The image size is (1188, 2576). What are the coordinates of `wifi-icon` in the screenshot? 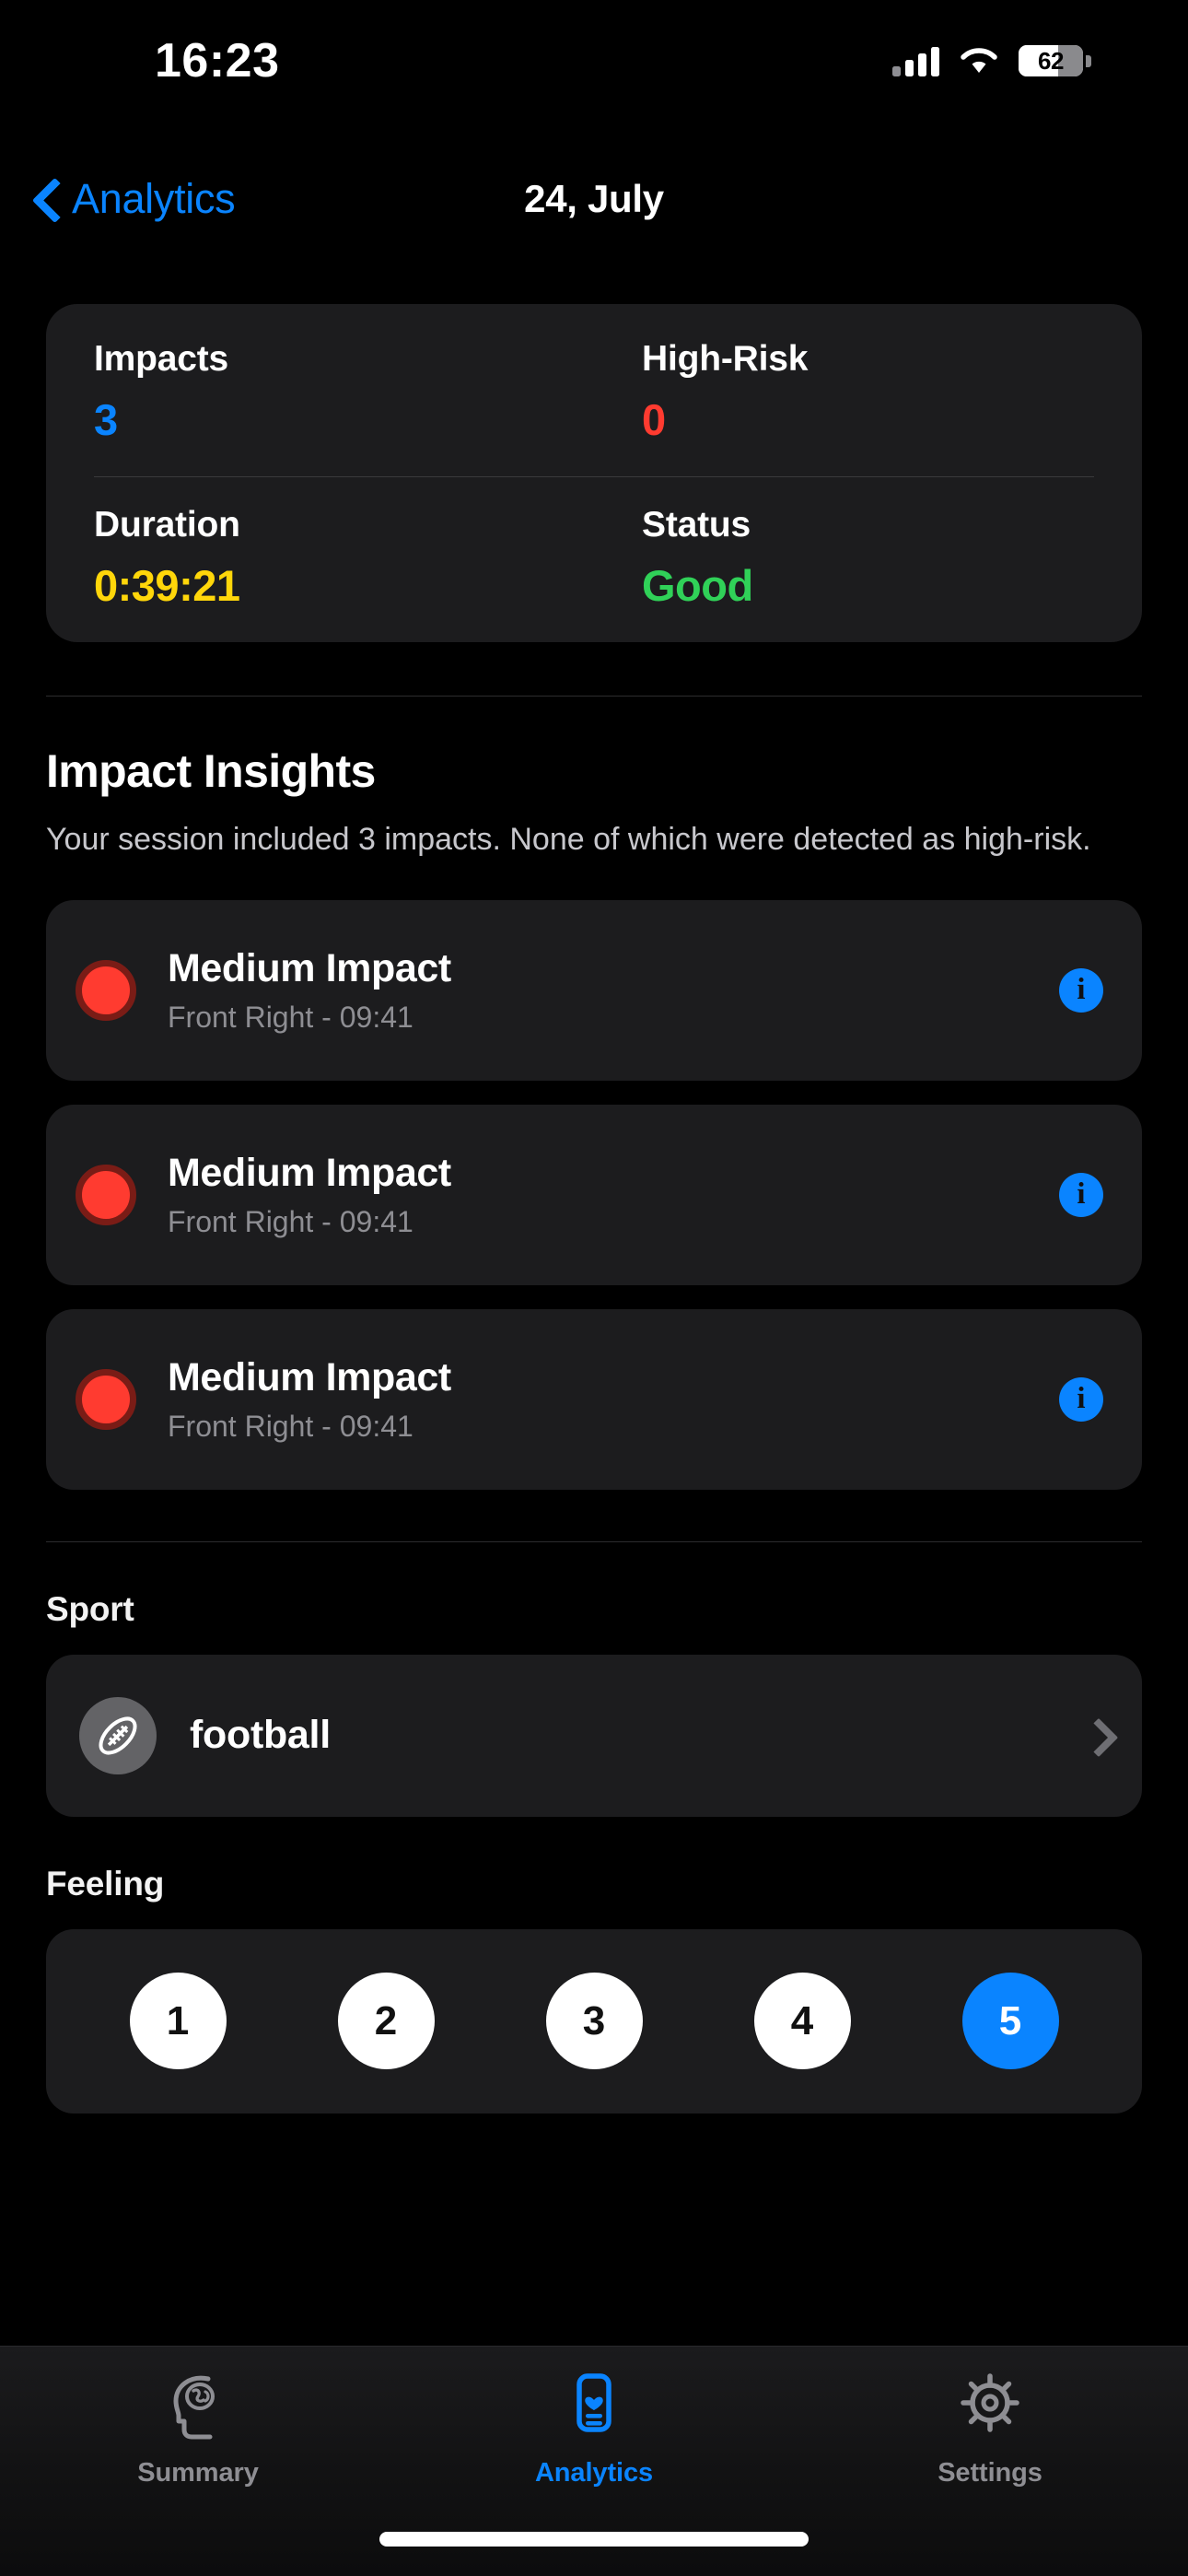 It's located at (979, 61).